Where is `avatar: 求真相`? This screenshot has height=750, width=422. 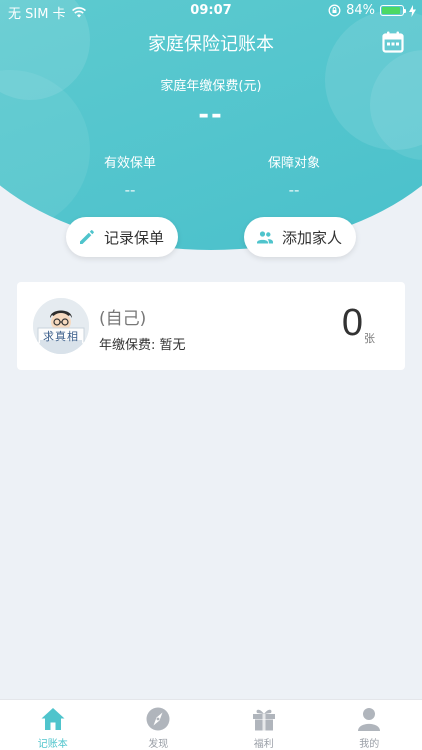
avatar: 求真相 is located at coordinates (61, 326).